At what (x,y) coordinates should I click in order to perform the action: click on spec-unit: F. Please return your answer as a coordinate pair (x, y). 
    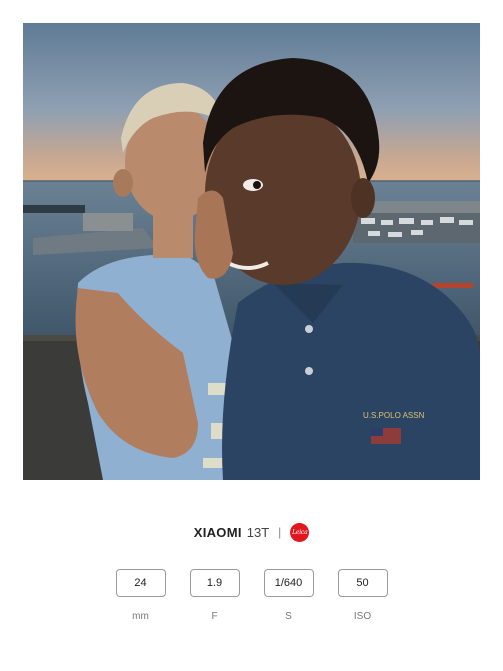
    Looking at the image, I should click on (214, 616).